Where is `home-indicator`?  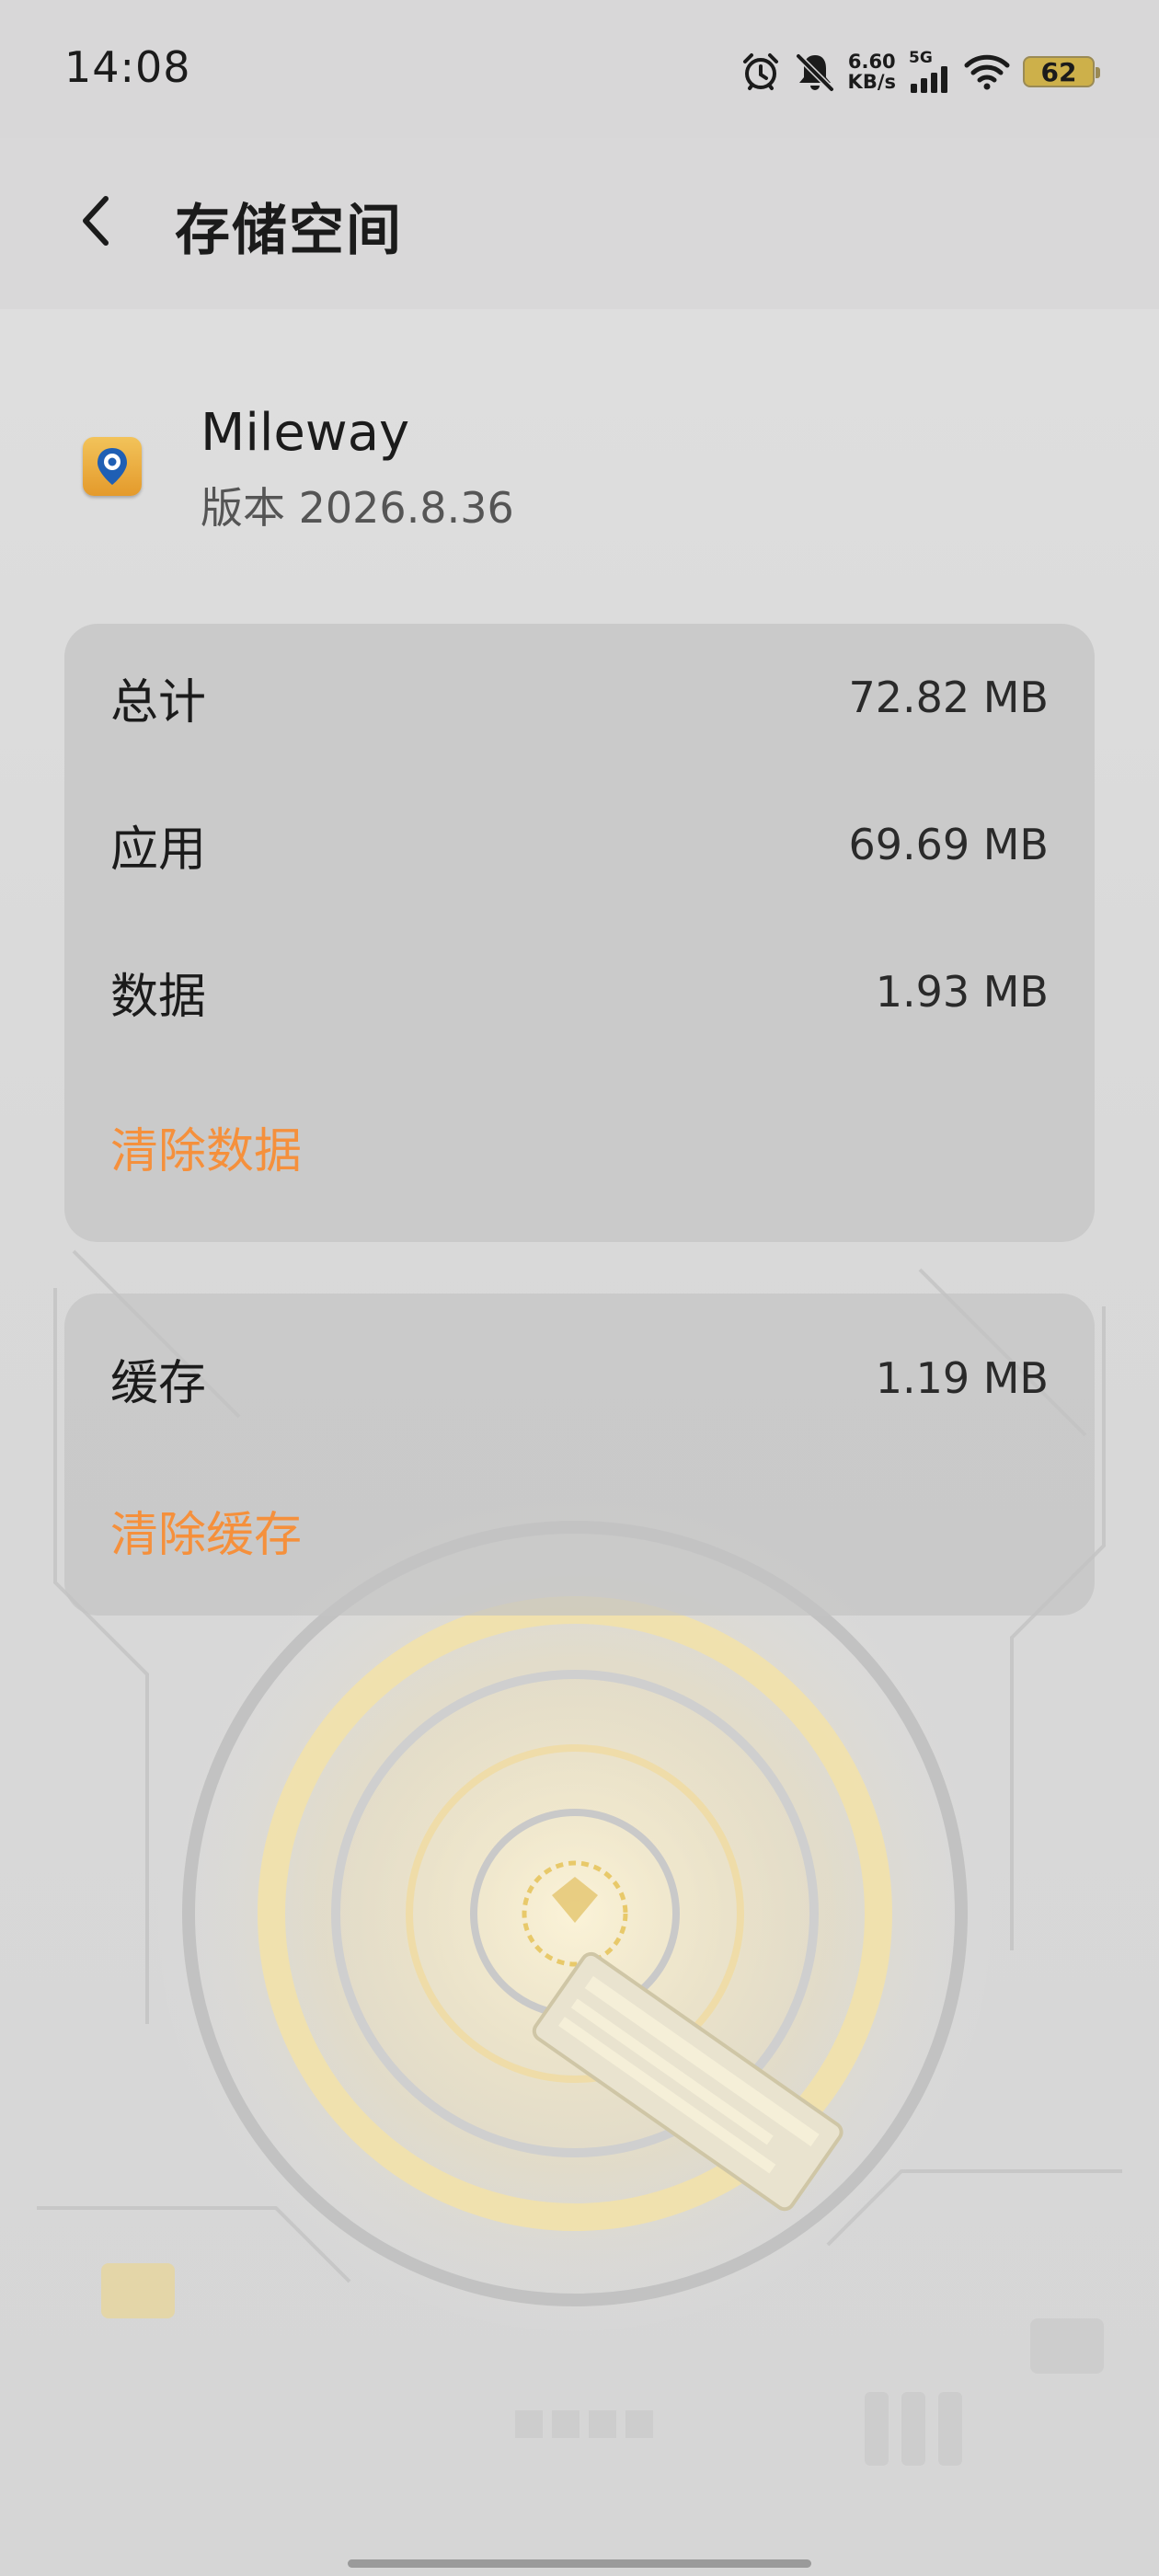 home-indicator is located at coordinates (579, 2563).